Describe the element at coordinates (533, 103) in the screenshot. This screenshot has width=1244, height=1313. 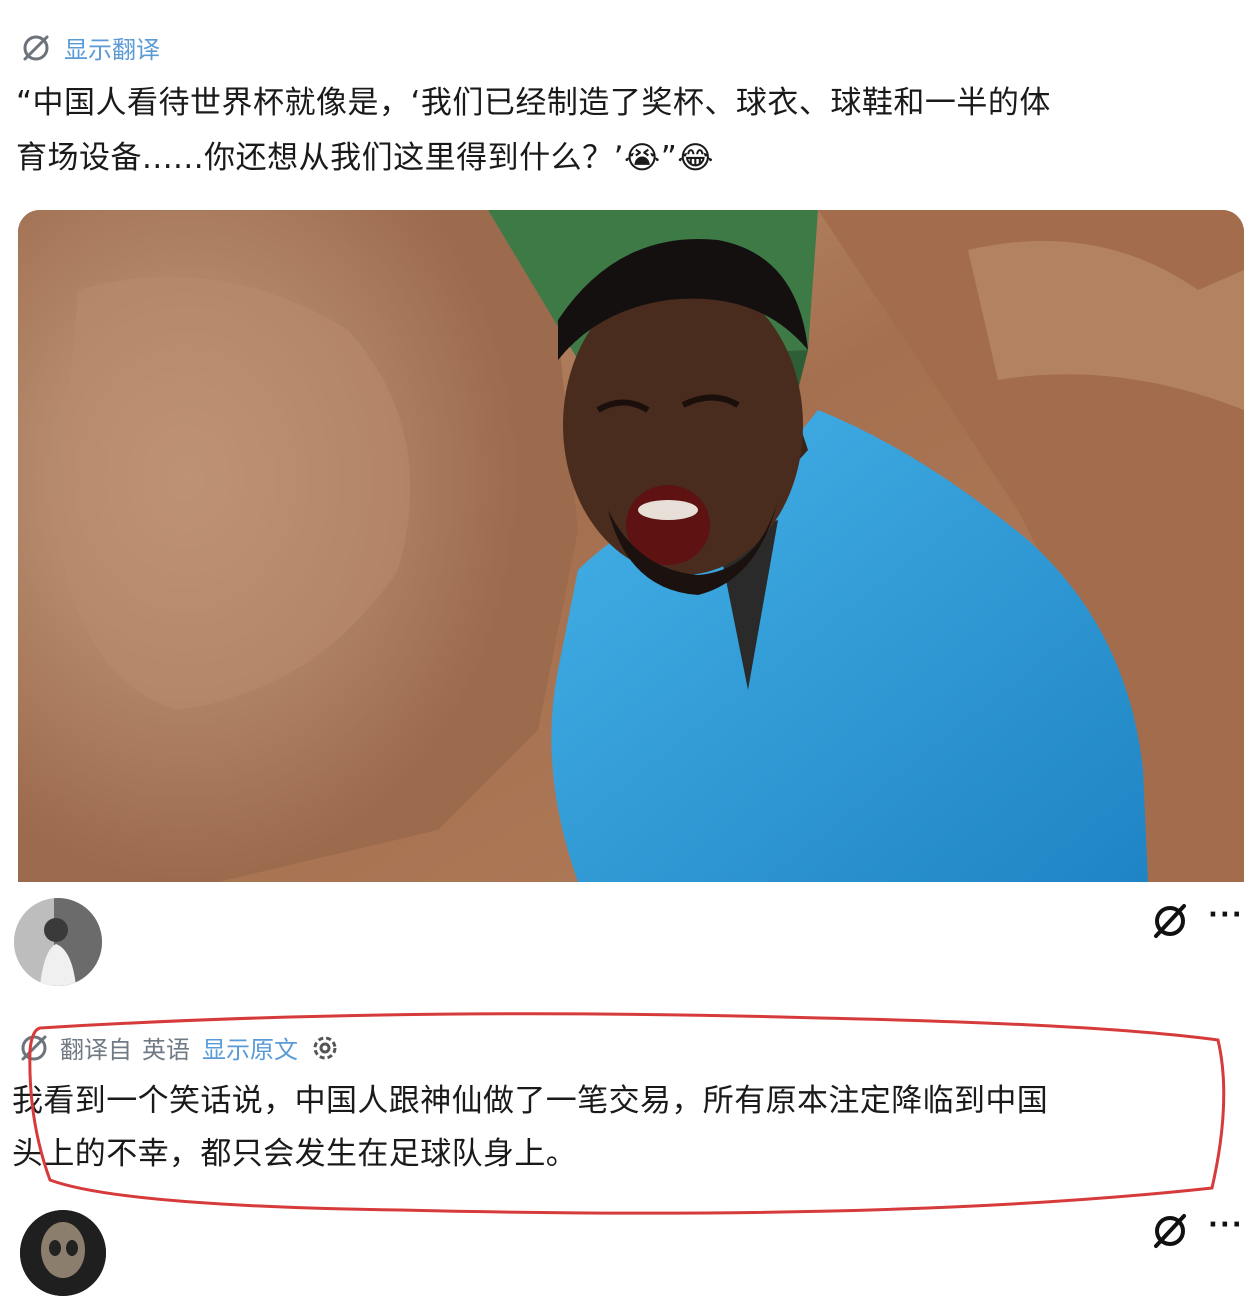
I see `post-text-line-1: “中国人看待世界杯就像是，‘我们已经制造了奖杯、球衣、球鞋和一半的体` at that location.